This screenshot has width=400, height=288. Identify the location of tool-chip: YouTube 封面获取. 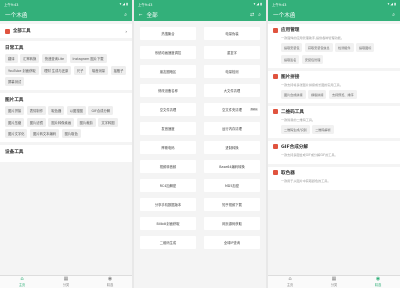
(22, 70).